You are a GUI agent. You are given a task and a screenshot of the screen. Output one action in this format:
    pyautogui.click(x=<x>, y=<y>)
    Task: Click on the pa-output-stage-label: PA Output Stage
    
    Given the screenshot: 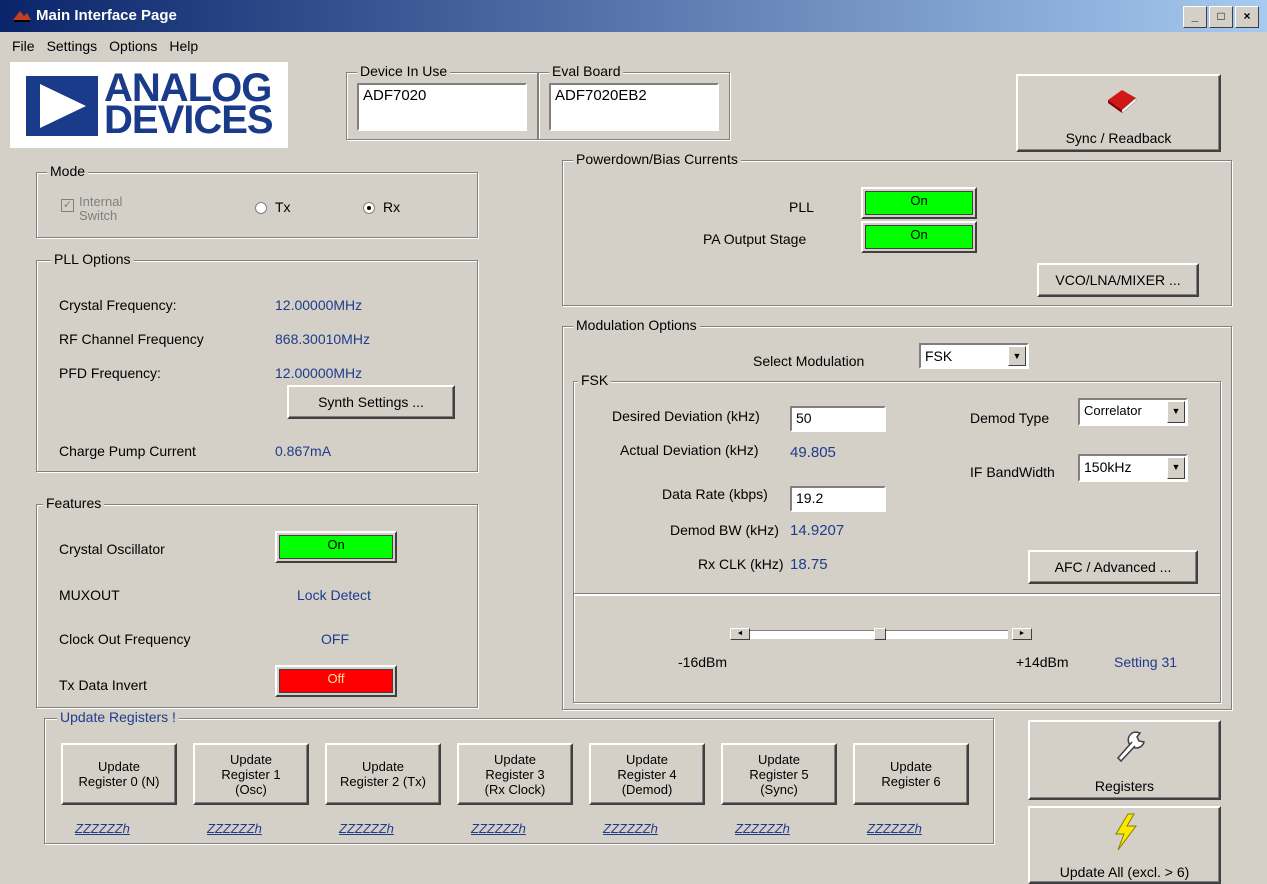 What is the action you would take?
    pyautogui.click(x=755, y=239)
    